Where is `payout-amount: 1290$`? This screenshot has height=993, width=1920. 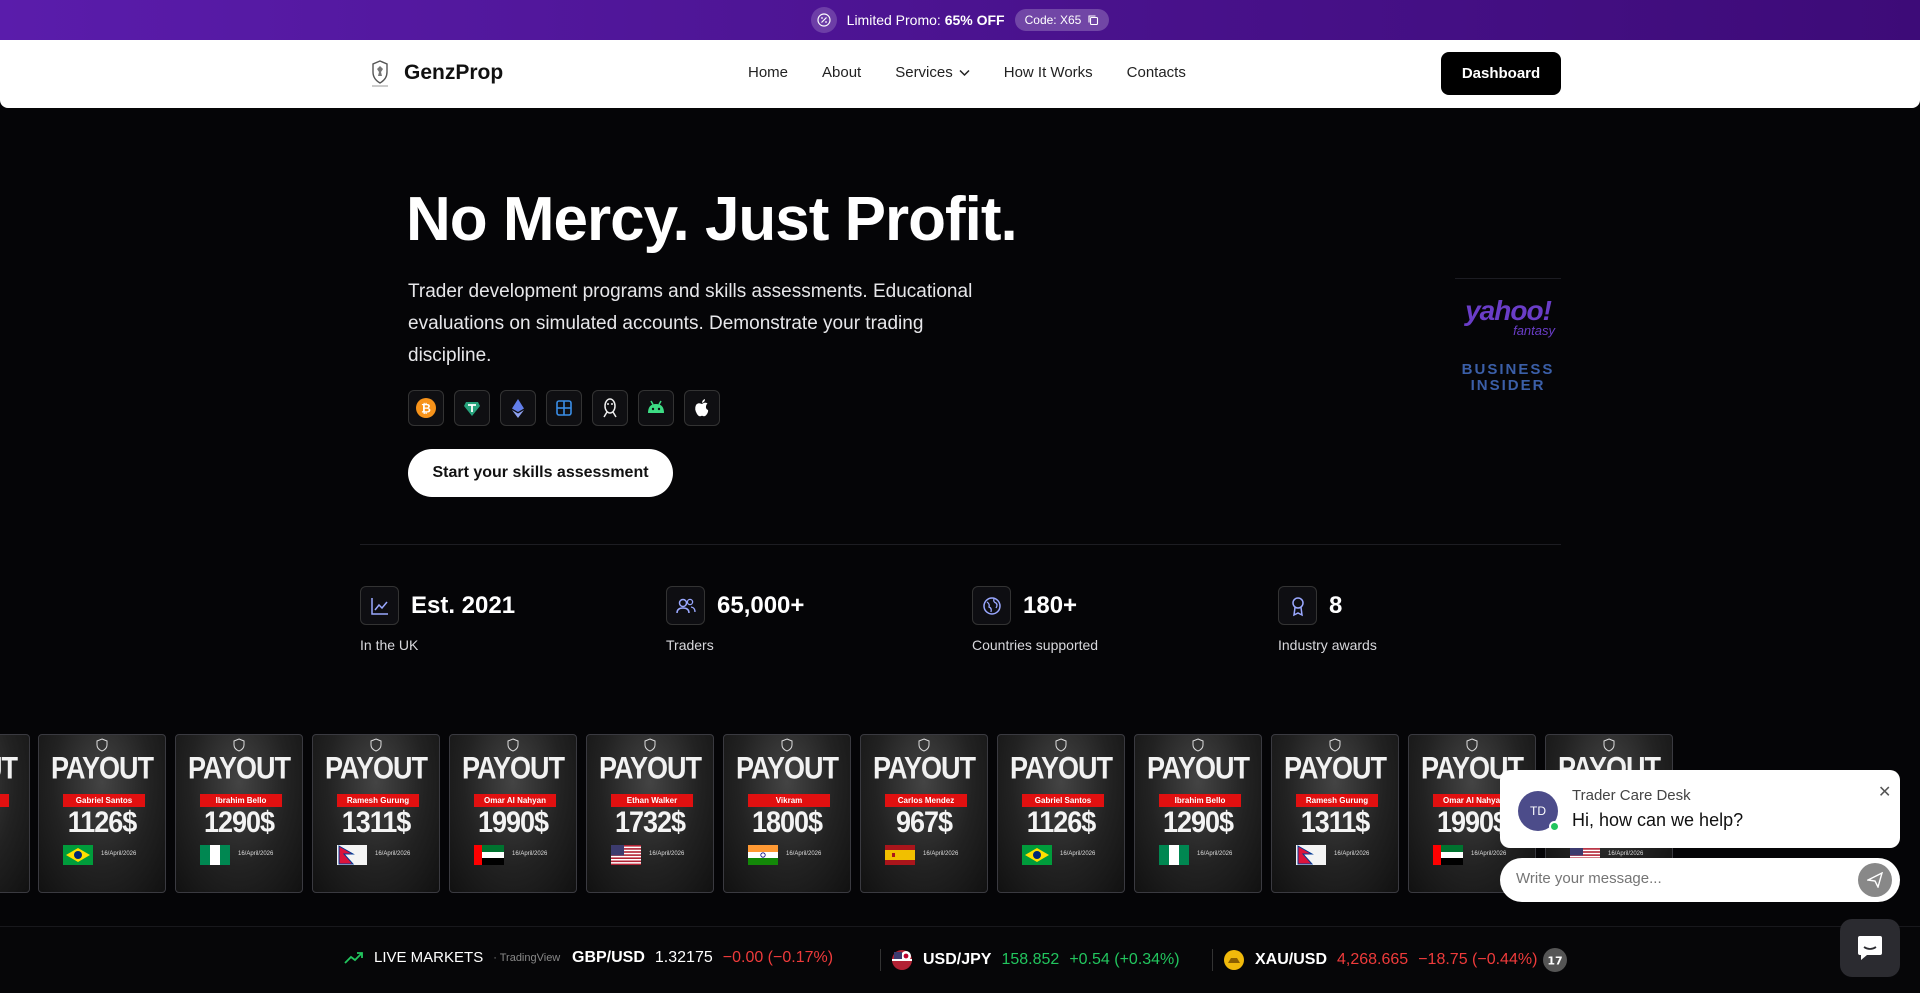
payout-amount: 1290$ is located at coordinates (239, 822).